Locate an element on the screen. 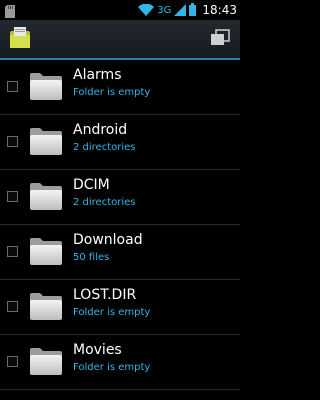  copy-icon is located at coordinates (220, 38).